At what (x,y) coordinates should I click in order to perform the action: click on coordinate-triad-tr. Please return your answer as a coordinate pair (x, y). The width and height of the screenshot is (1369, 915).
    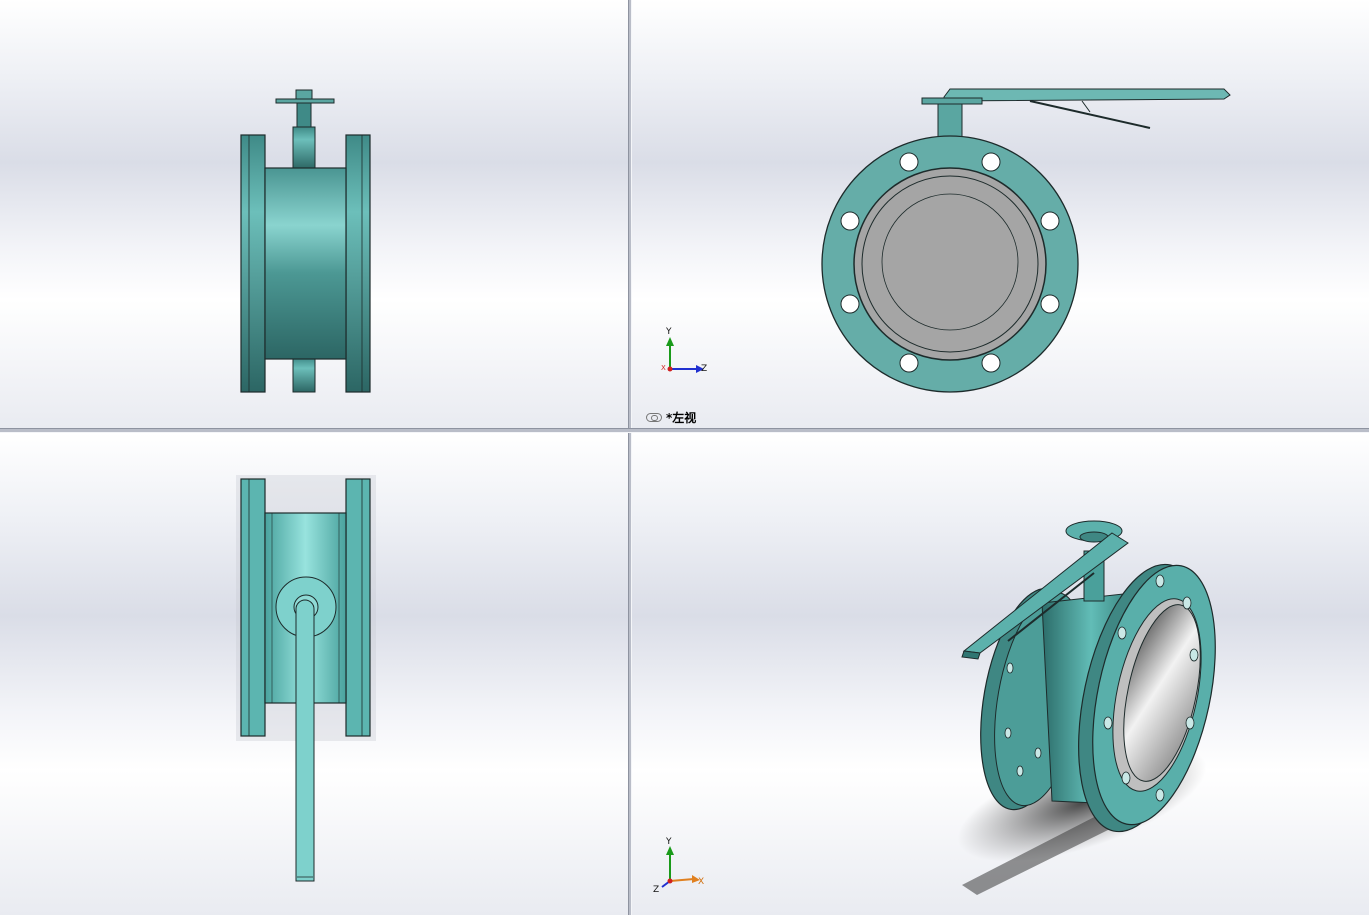
    Looking at the image, I should click on (685, 355).